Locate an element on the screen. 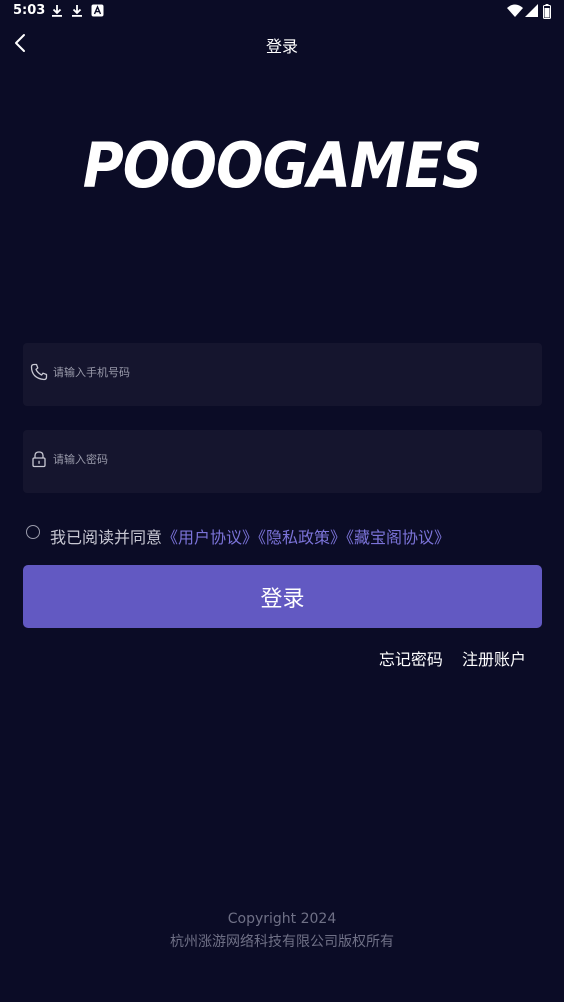 The image size is (564, 1002). wifi-icon is located at coordinates (515, 10).